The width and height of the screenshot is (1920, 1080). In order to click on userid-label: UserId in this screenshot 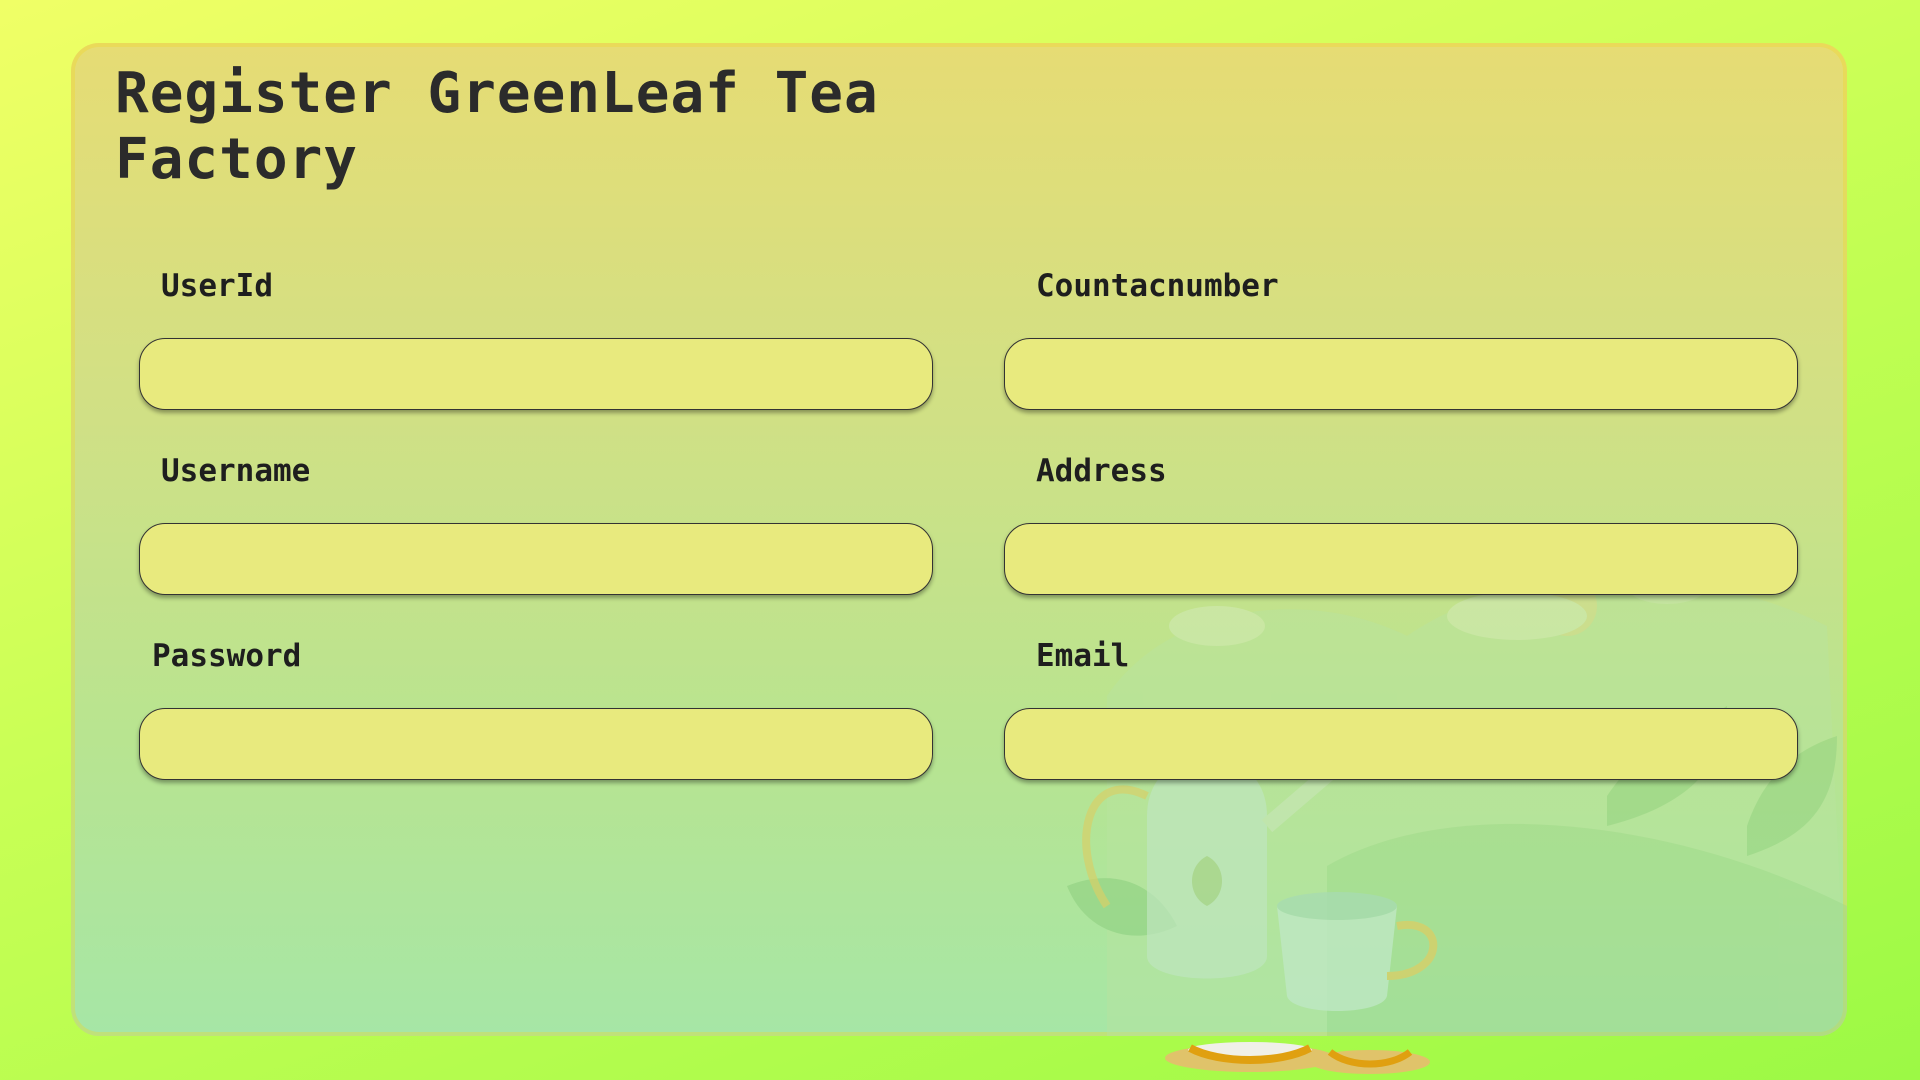, I will do `click(217, 286)`.